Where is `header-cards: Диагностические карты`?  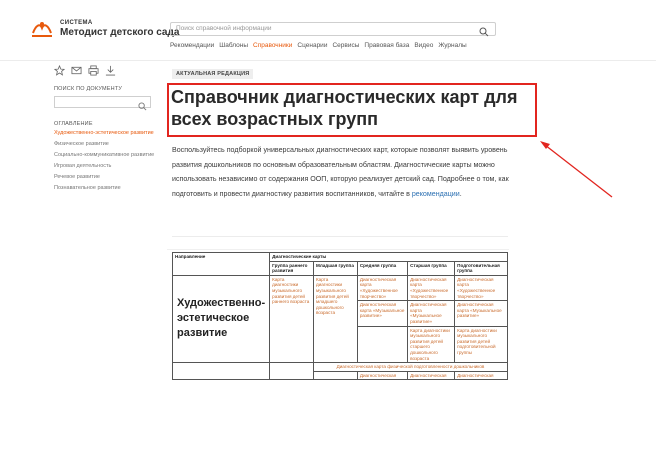
header-cards: Диагностические карты is located at coordinates (388, 257).